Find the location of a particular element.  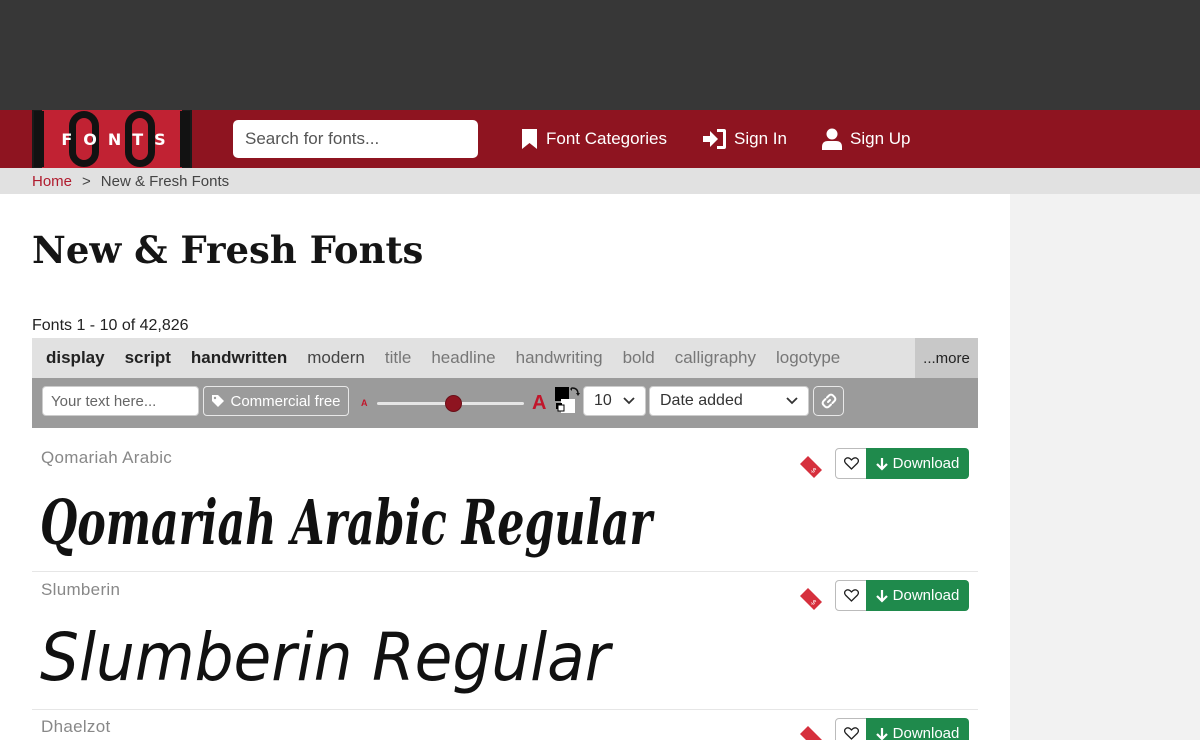

logo-text: FONTS is located at coordinates (119, 139).